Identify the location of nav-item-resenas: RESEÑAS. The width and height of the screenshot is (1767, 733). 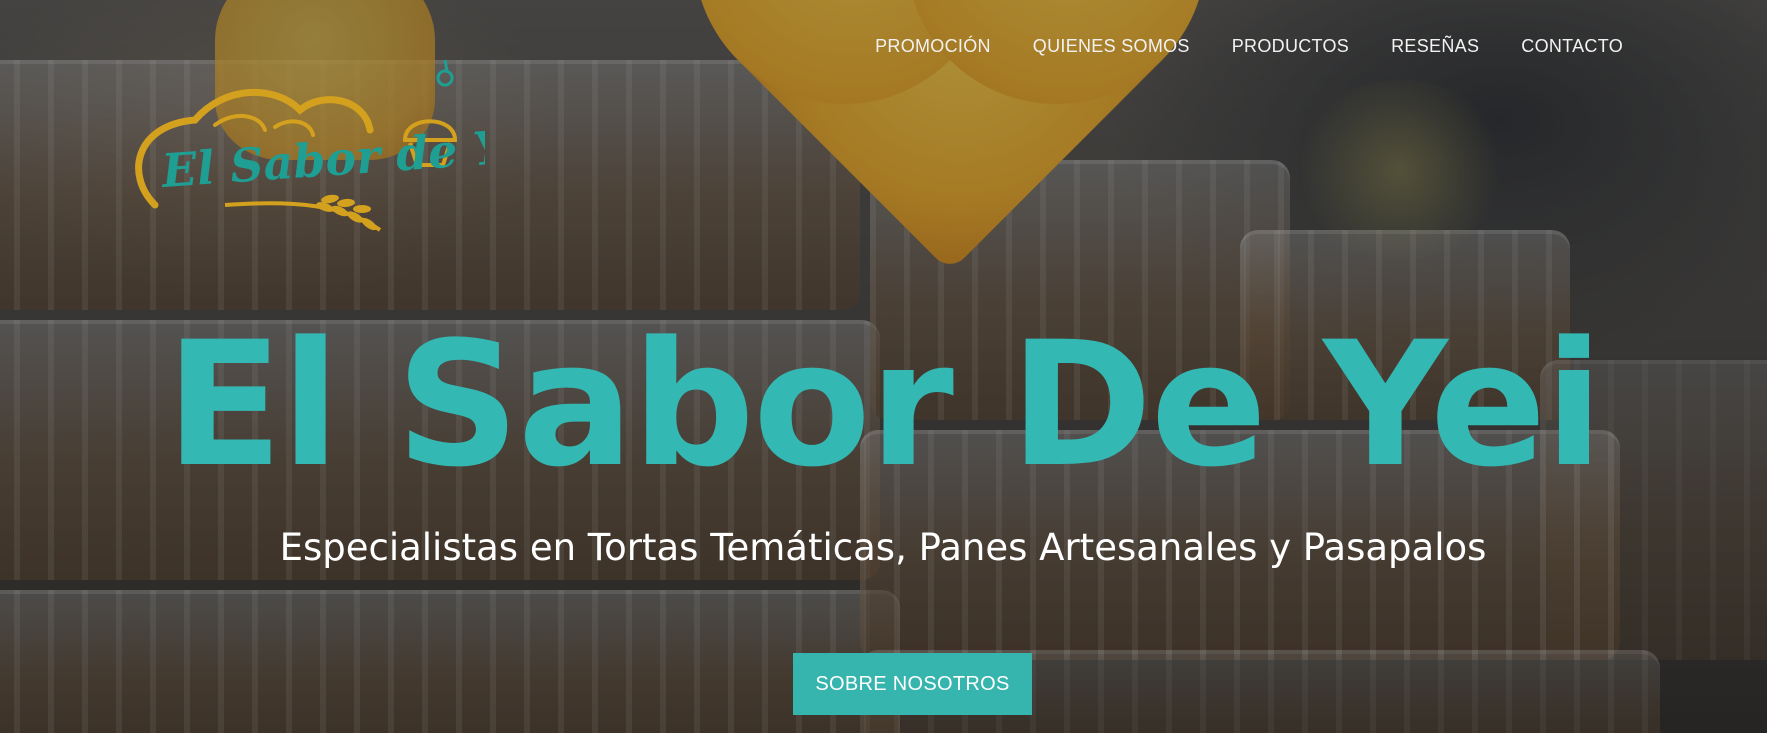
(1435, 46).